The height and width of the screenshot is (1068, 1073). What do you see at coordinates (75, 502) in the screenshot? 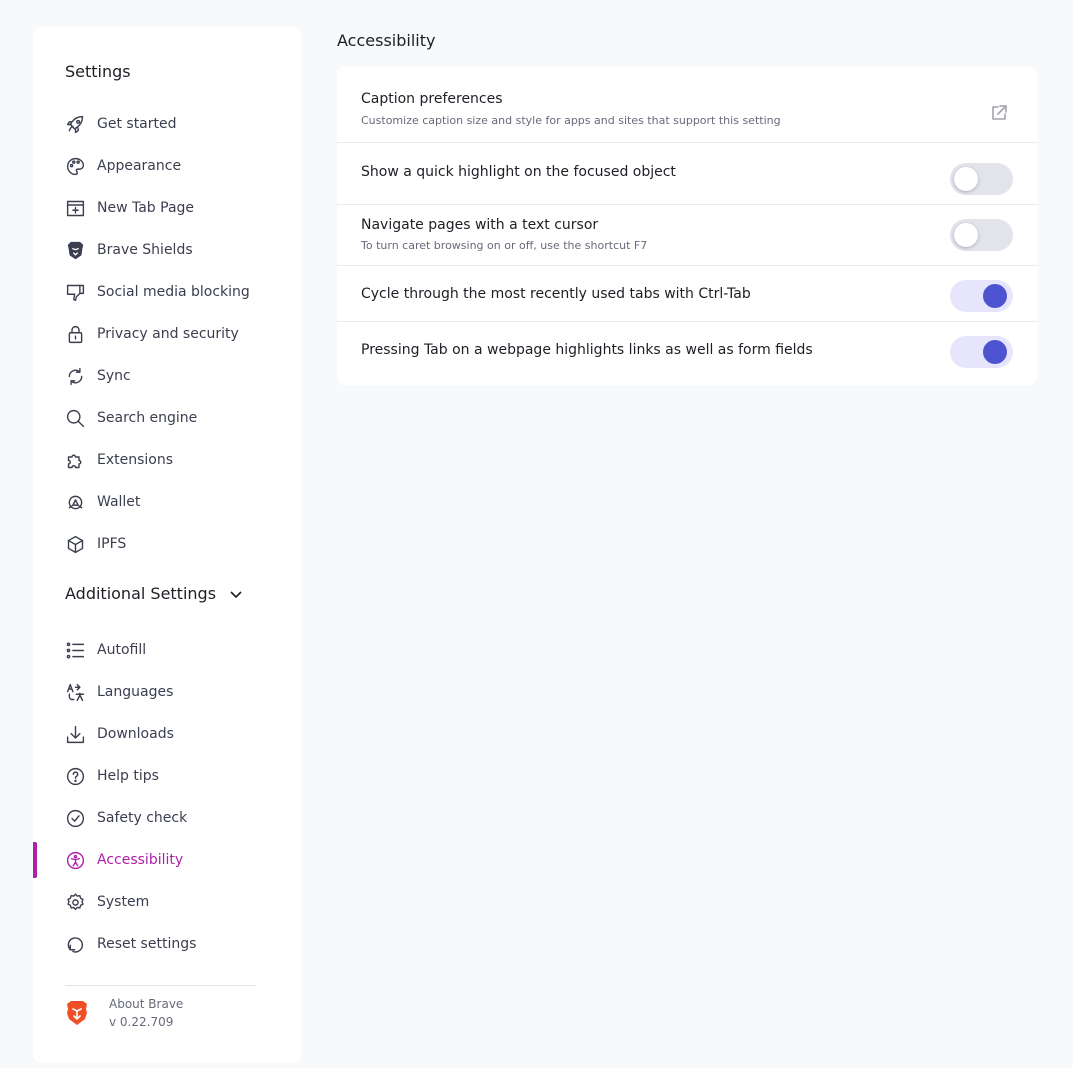
I see `wallet-icon` at bounding box center [75, 502].